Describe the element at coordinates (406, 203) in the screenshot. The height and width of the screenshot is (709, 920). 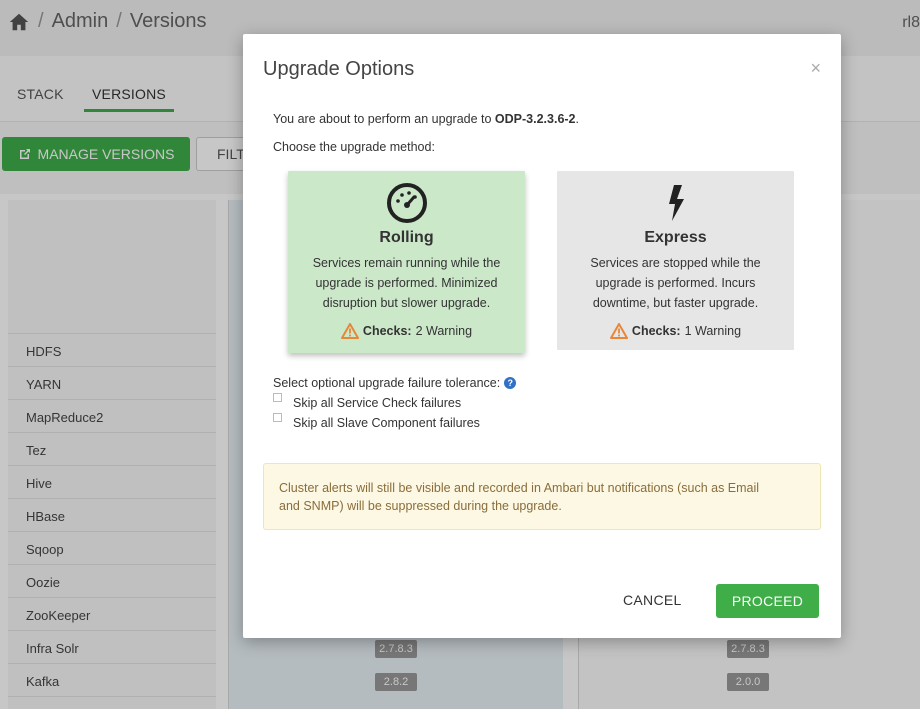
I see `speedometer-icon` at that location.